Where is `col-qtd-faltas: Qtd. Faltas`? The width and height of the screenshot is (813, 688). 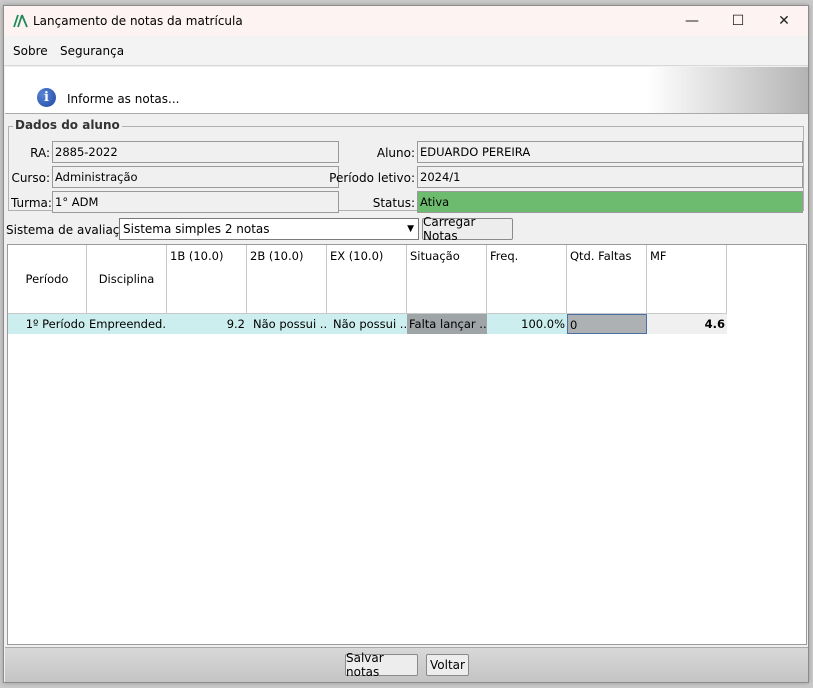 col-qtd-faltas: Qtd. Faltas is located at coordinates (607, 279).